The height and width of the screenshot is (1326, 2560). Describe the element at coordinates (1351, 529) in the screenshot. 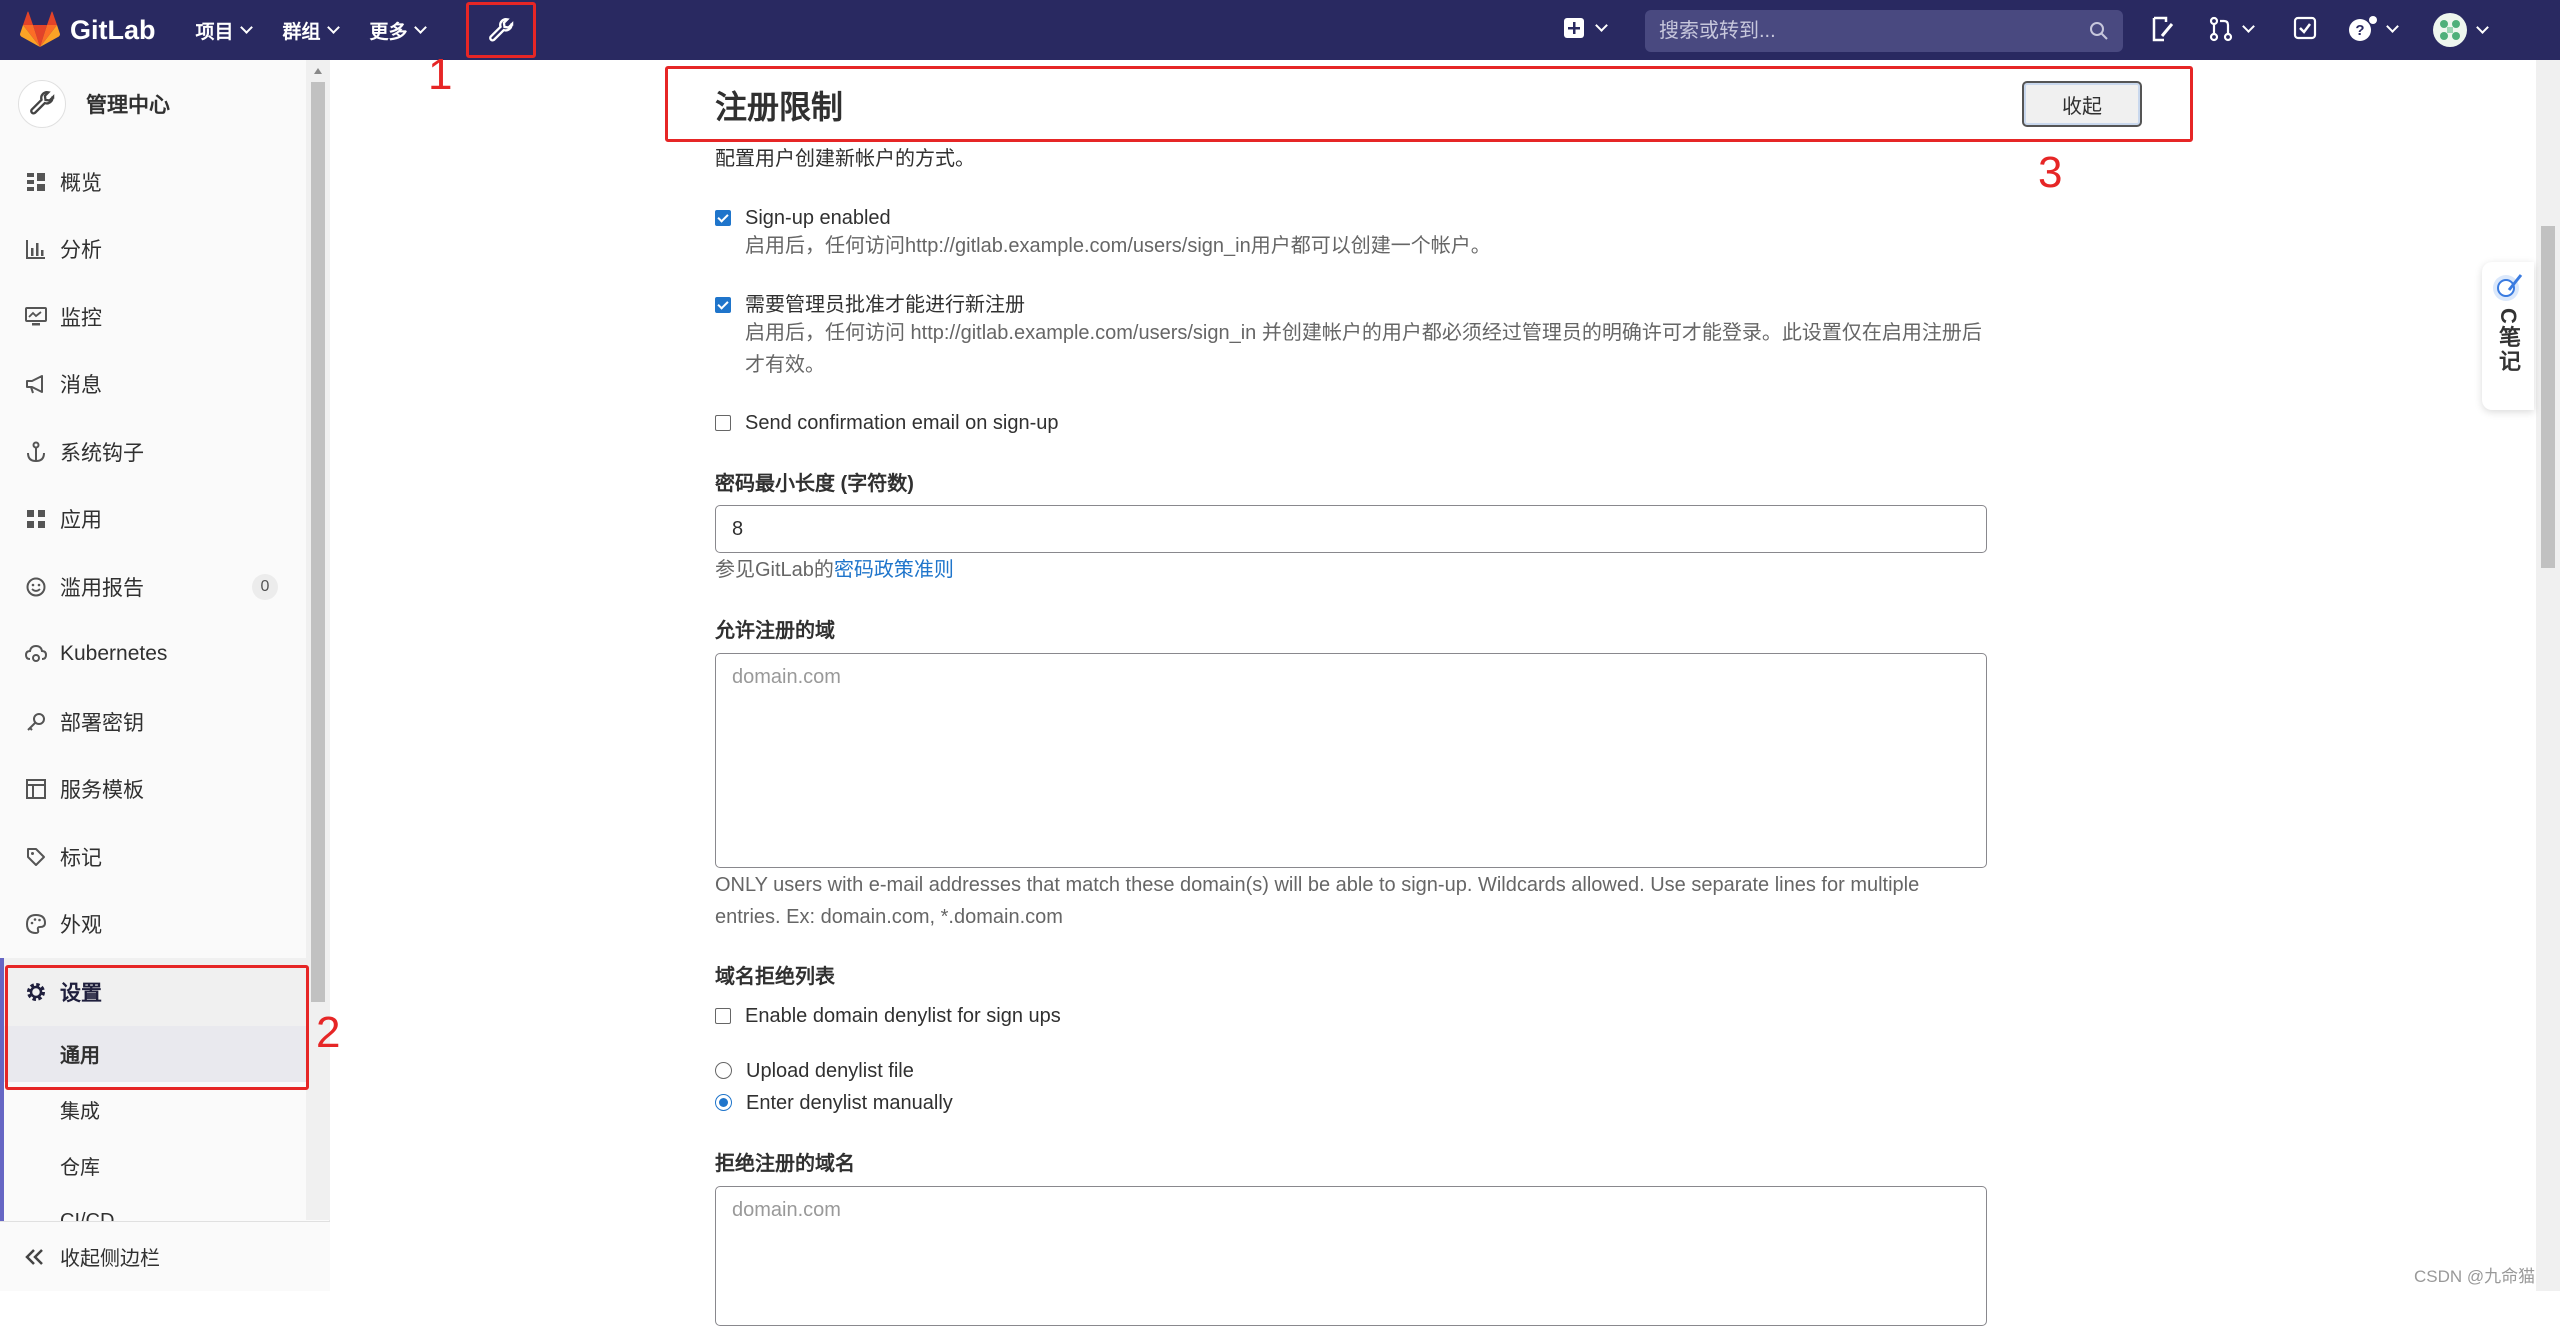

I see `min-password-input` at that location.